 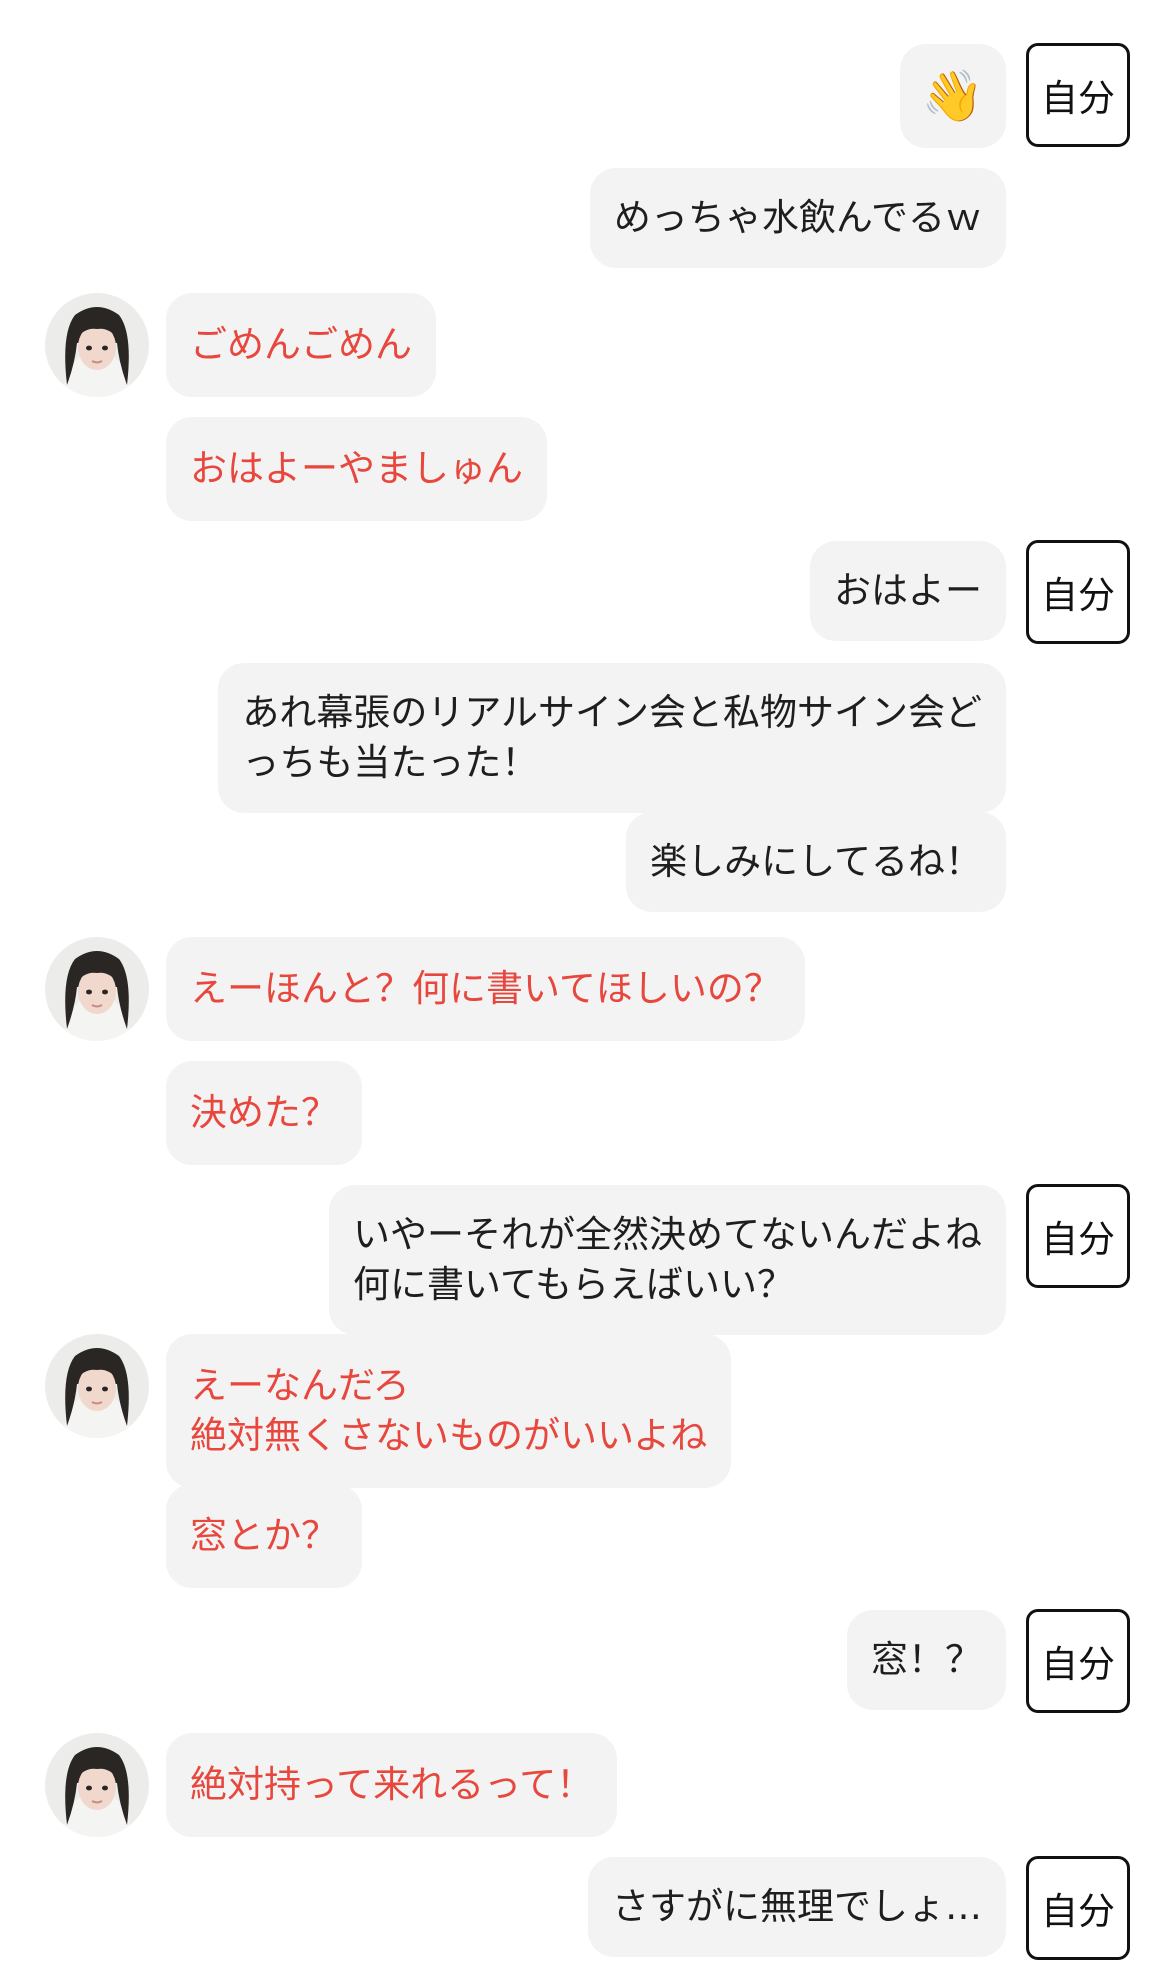 I want to click on other-message-bubble: えーなんだろ 絶対無くさないものがいいよね, so click(x=449, y=1411).